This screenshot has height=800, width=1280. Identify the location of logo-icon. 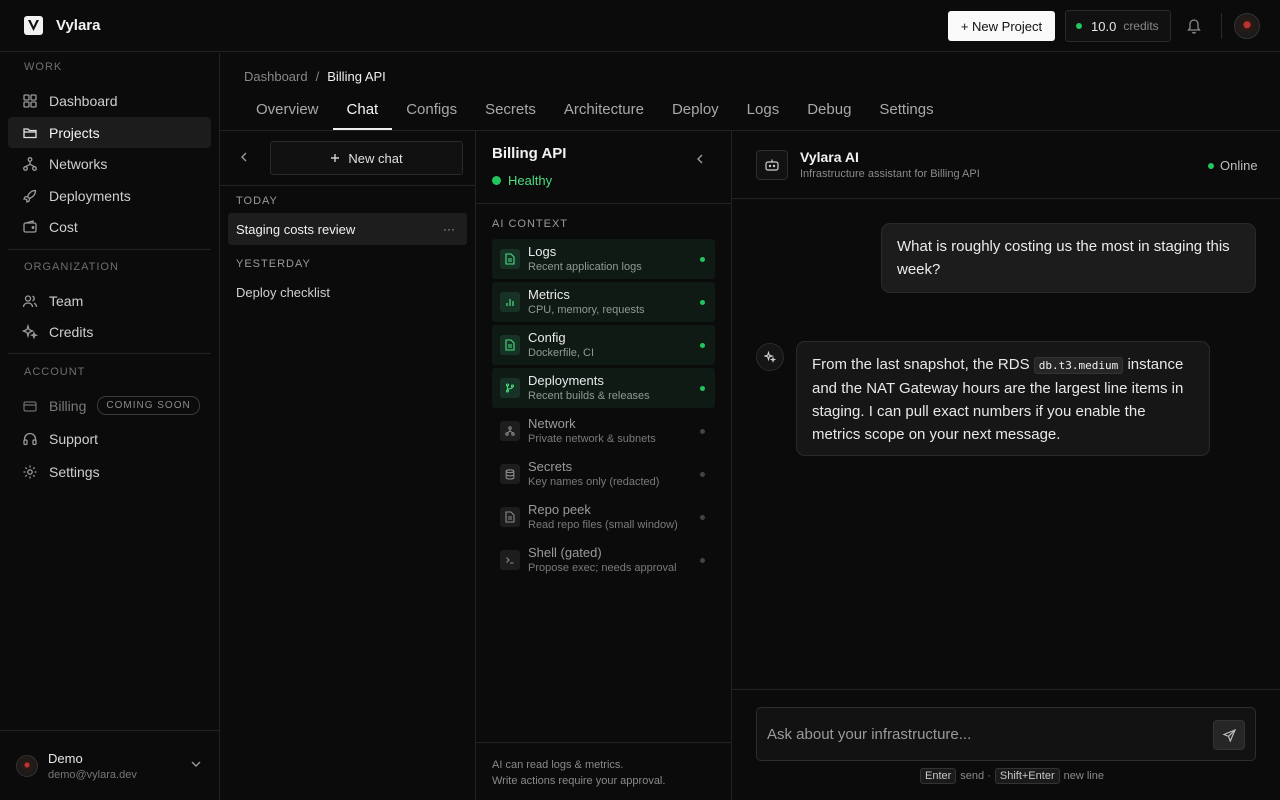
(33, 25).